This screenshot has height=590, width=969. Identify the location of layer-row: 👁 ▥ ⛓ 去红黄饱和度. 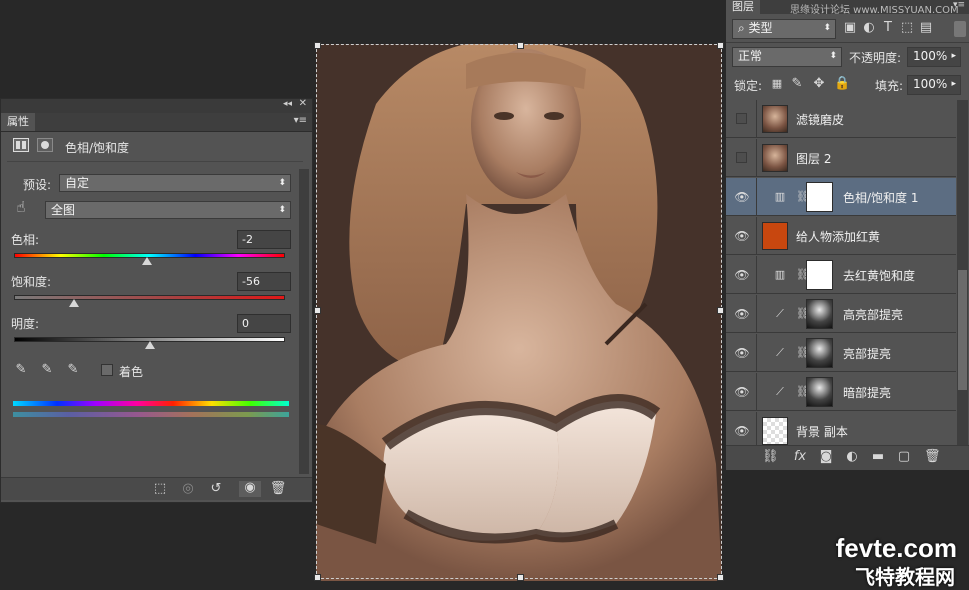
(841, 275).